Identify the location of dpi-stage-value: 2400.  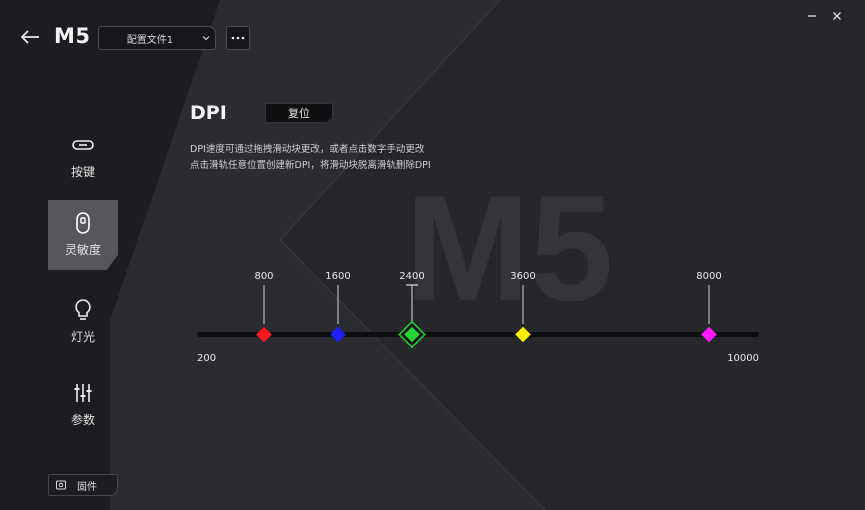
(411, 276).